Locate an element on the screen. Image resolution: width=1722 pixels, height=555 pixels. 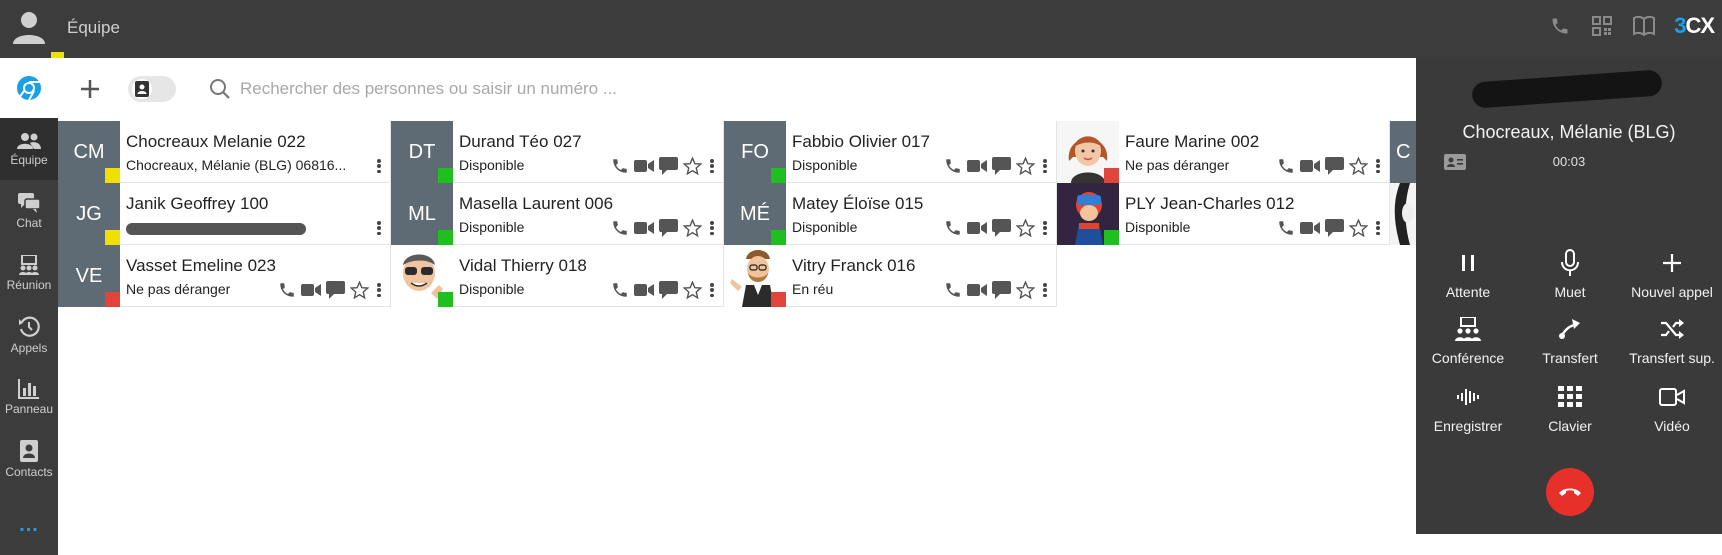
dialpad-button: Clavier is located at coordinates (1570, 412).